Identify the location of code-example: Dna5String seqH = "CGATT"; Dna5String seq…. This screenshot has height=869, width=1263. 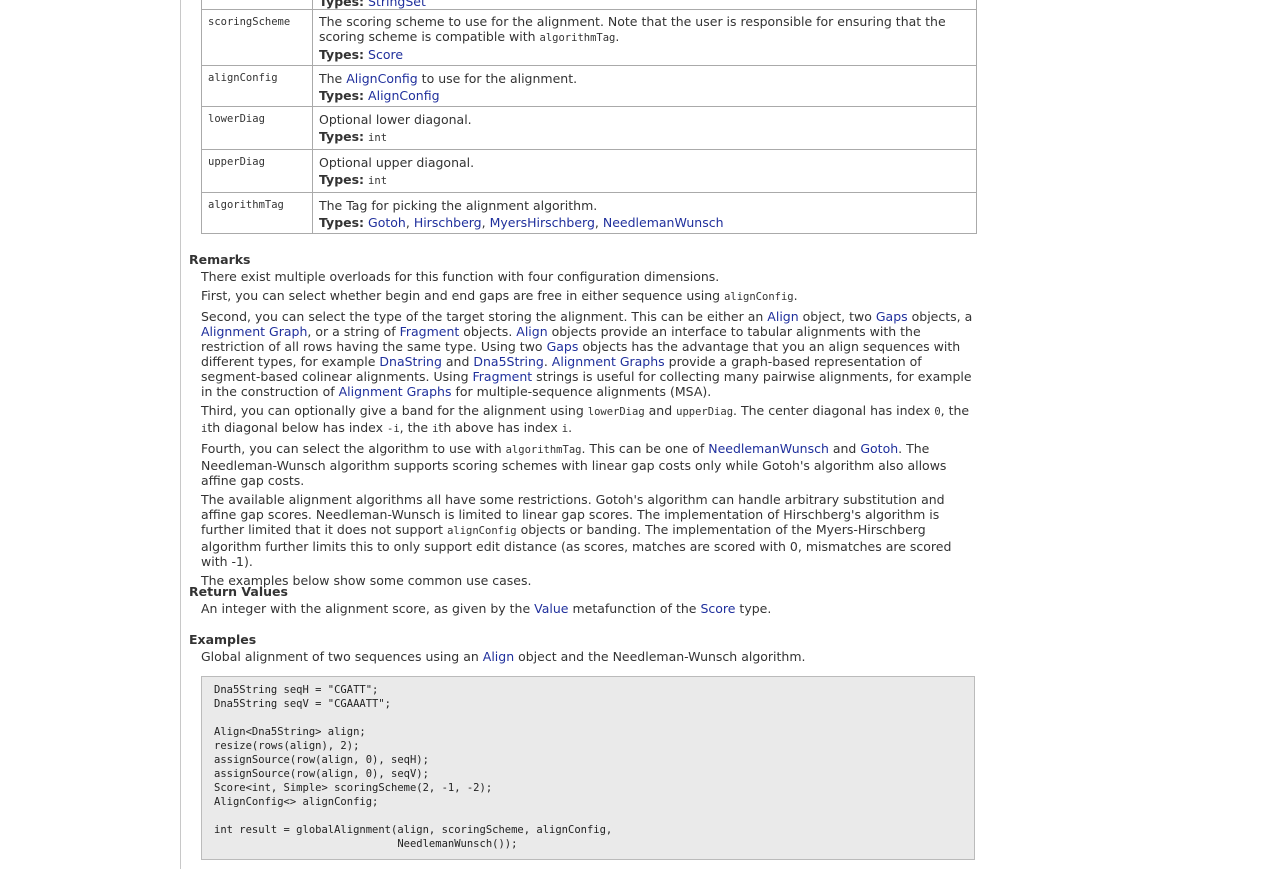
(588, 768).